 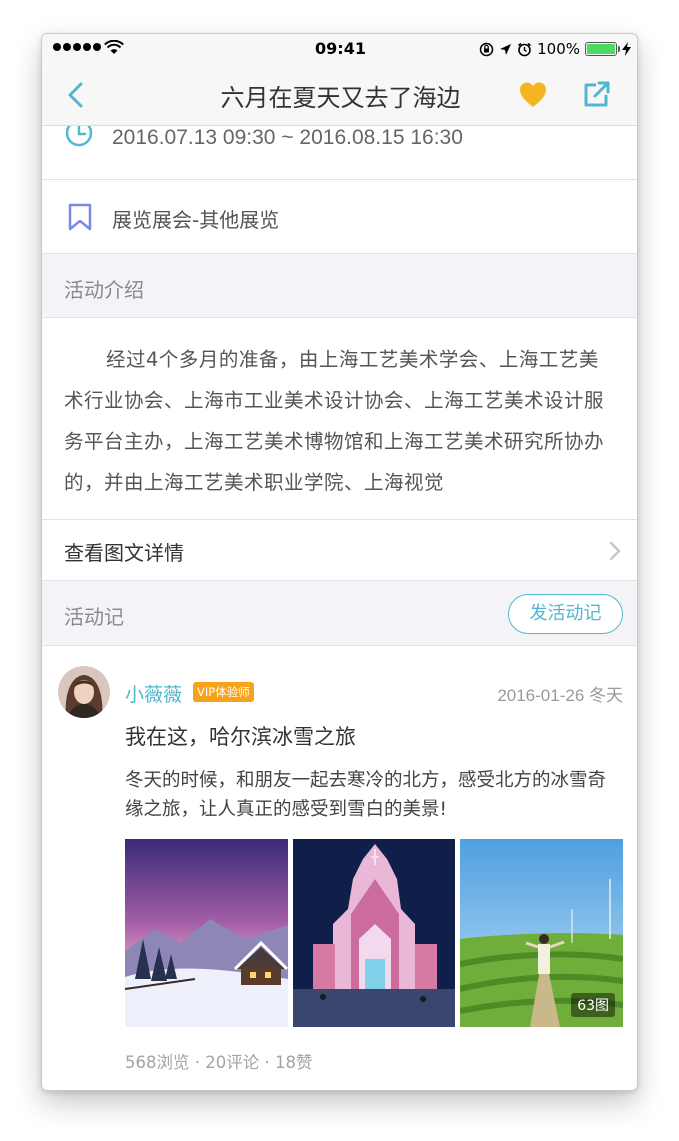 What do you see at coordinates (80, 217) in the screenshot?
I see `bookmark-icon` at bounding box center [80, 217].